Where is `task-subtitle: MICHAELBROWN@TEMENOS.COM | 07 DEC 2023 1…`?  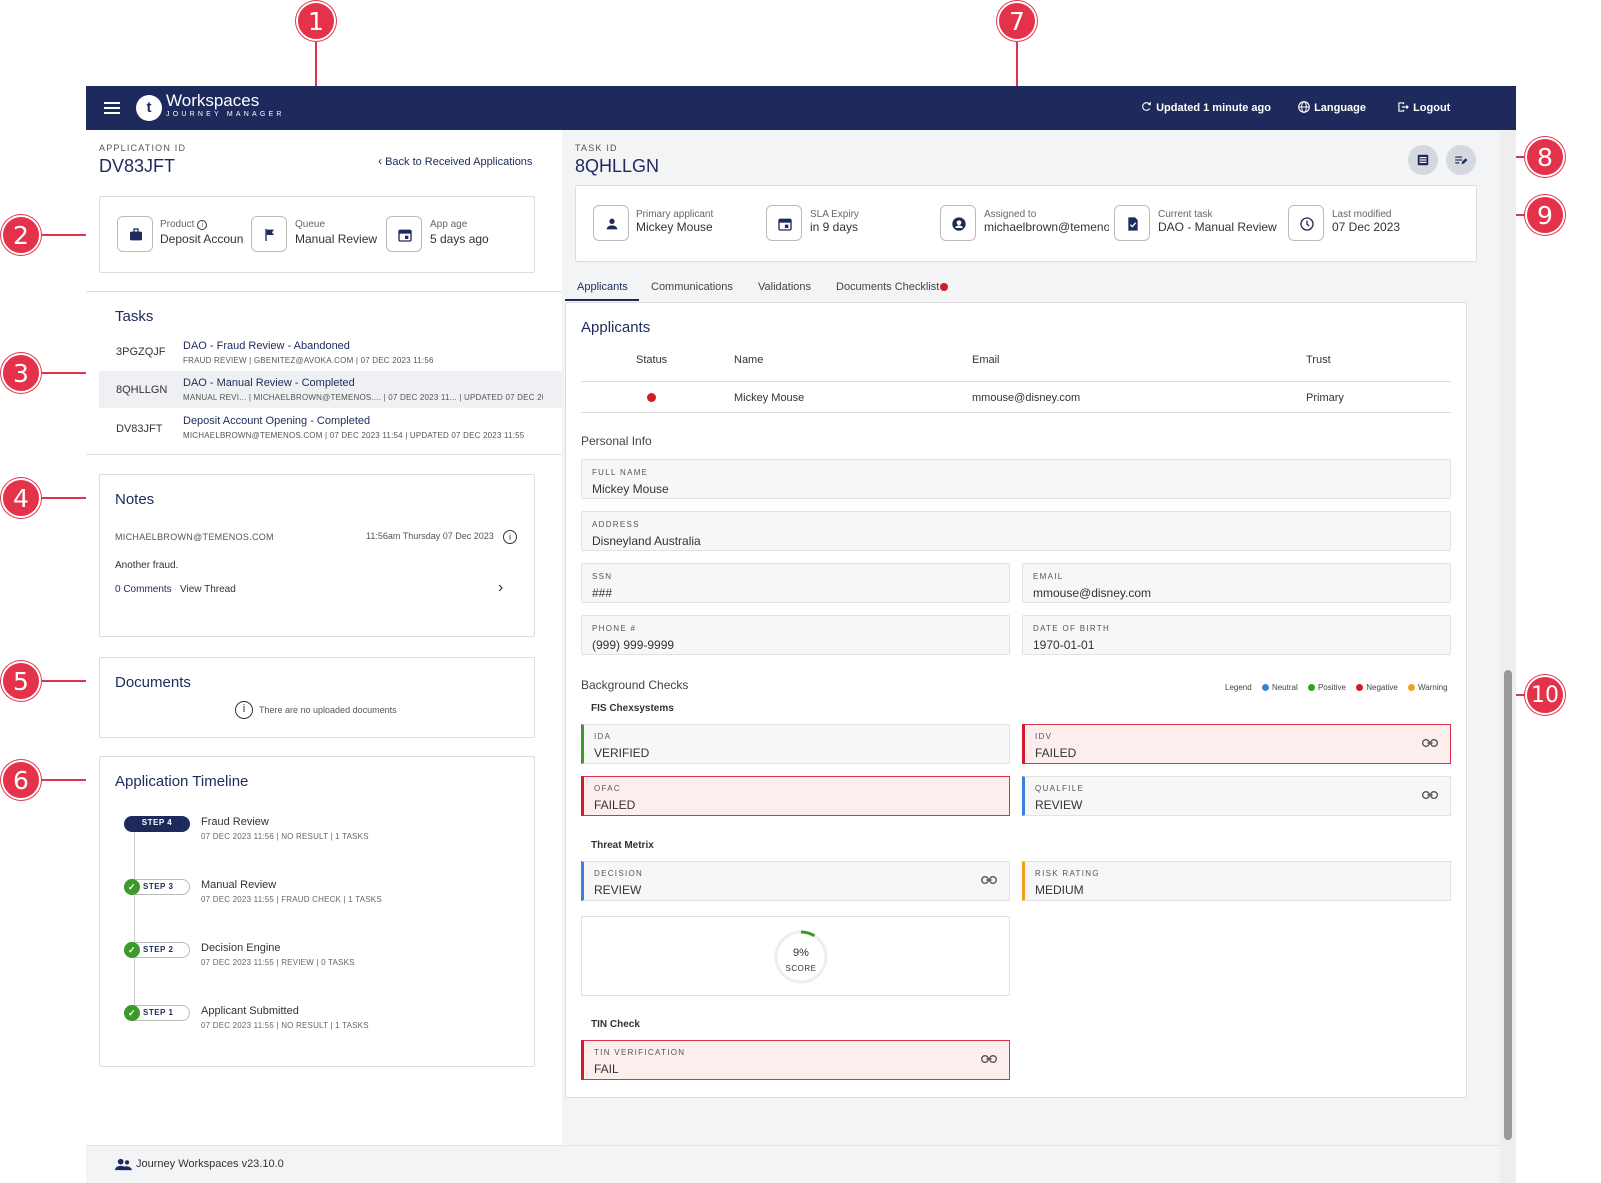 task-subtitle: MICHAELBROWN@TEMENOS.COM | 07 DEC 2023 1… is located at coordinates (354, 435).